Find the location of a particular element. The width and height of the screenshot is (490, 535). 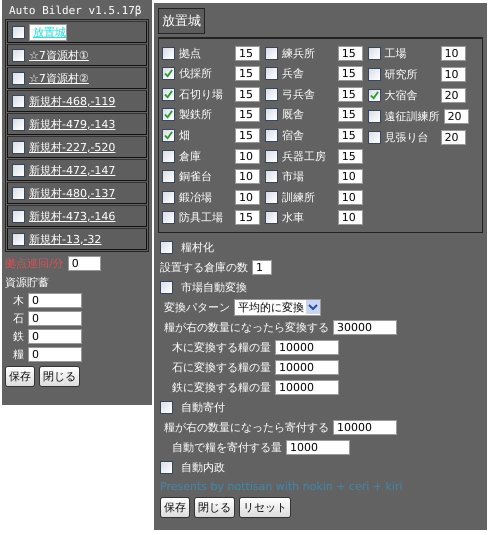

building-label: 遠征訓練所 is located at coordinates (412, 116).